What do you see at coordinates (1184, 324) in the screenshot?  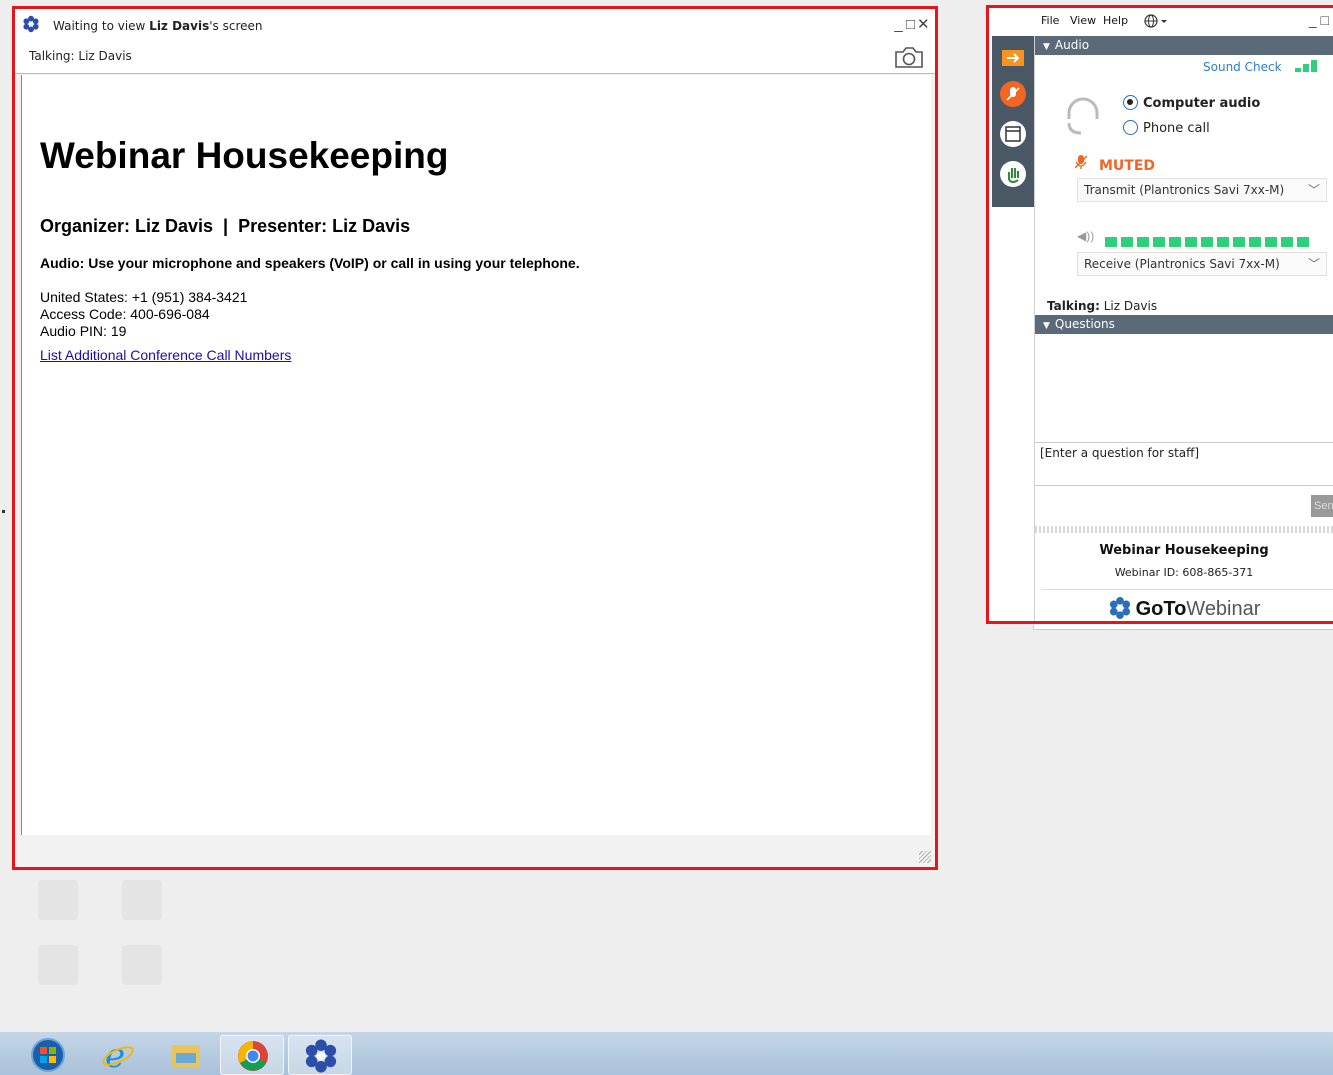 I see `questions-section-header: ▼ Questions` at bounding box center [1184, 324].